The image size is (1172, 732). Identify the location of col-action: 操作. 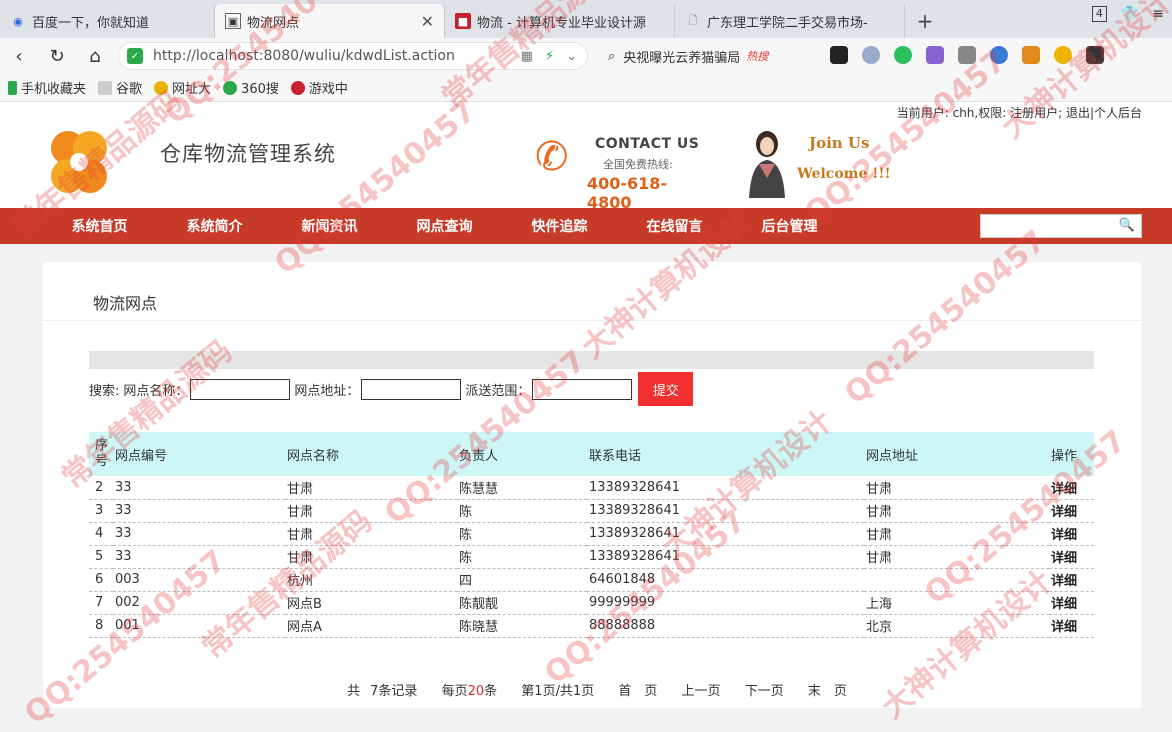
(1071, 454).